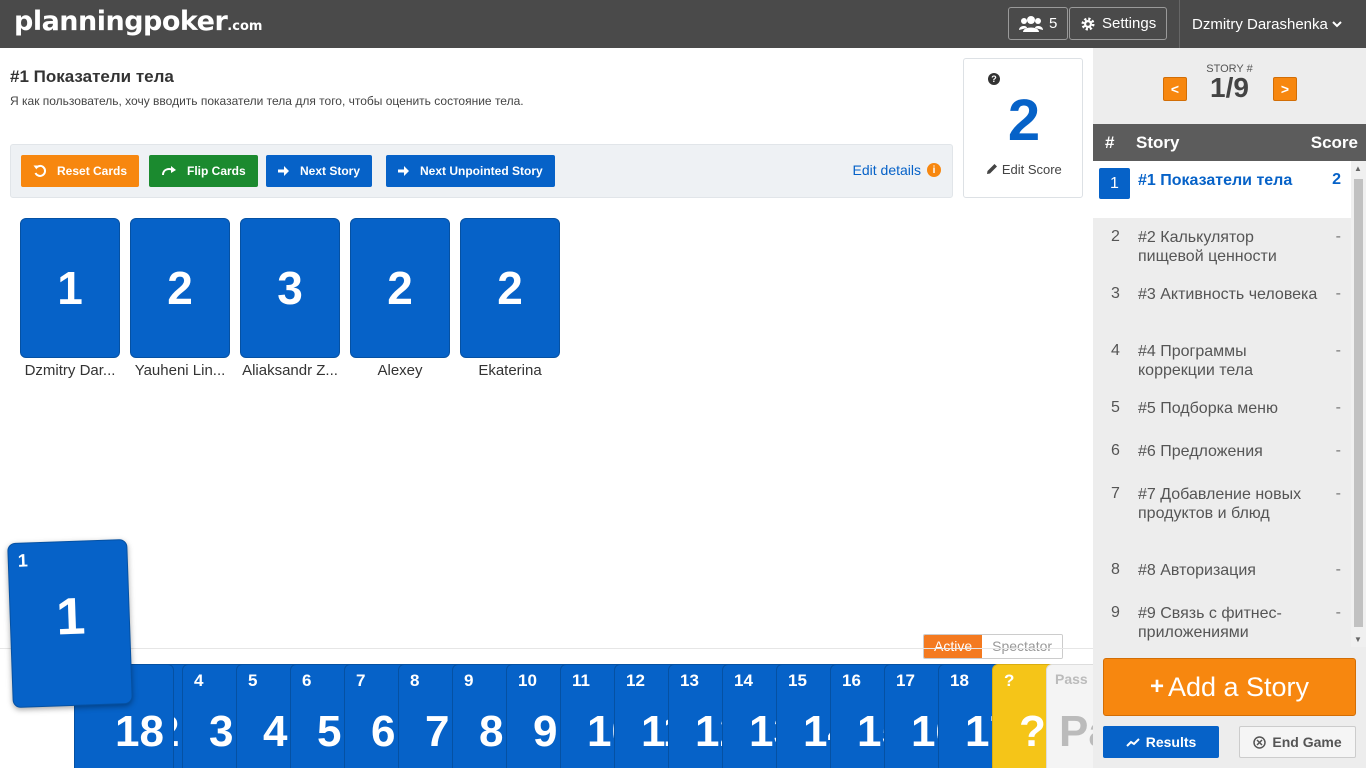  What do you see at coordinates (1222, 620) in the screenshot?
I see `story-row: 9 #9 Связь с фитнес-приложениями -` at bounding box center [1222, 620].